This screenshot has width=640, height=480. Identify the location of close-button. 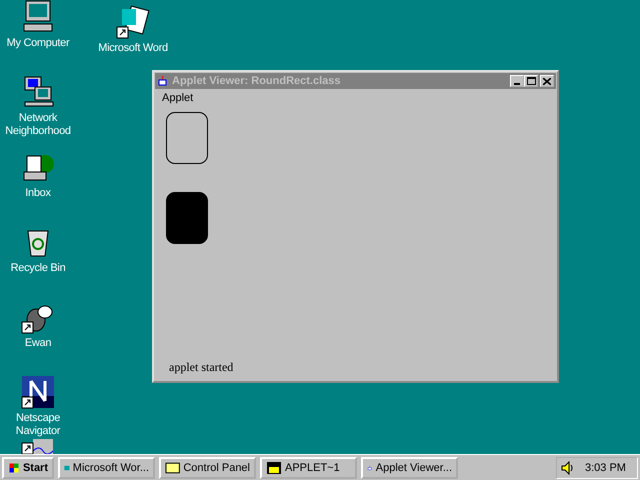
(547, 81).